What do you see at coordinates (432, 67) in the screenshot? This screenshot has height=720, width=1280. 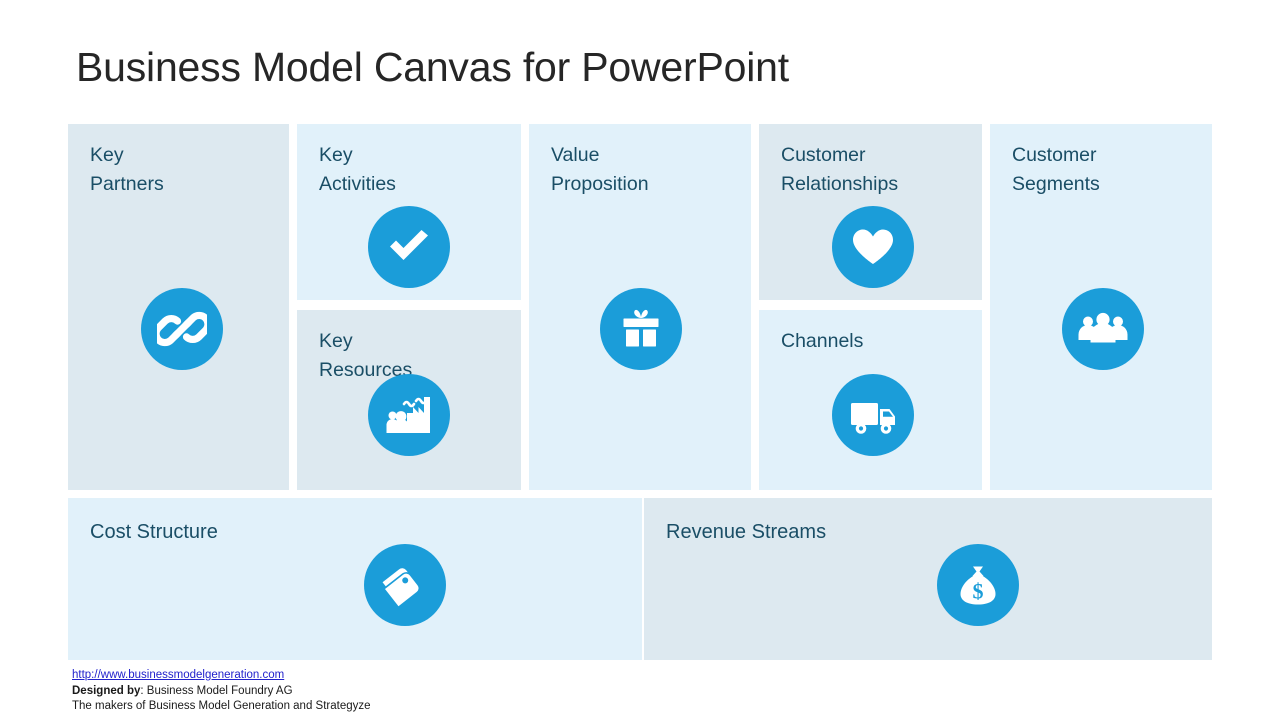 I see `page-title: Business Model Canvas for PowerPoint` at bounding box center [432, 67].